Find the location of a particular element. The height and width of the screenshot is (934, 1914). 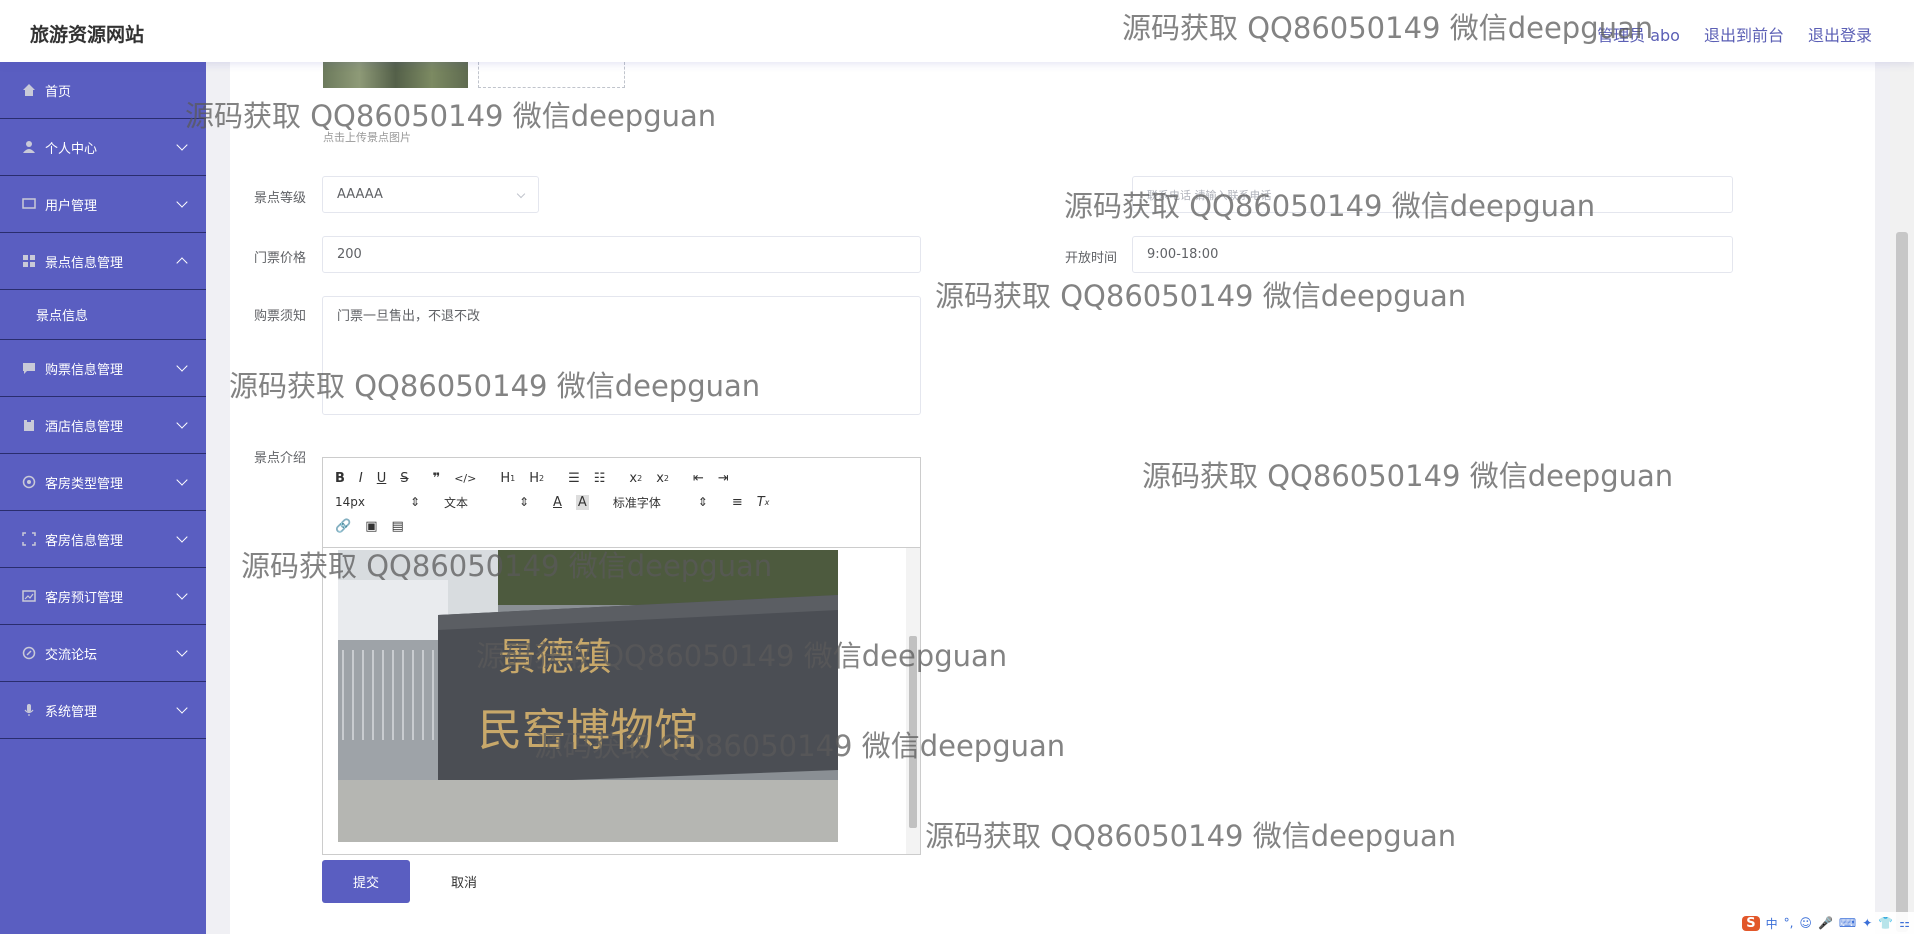

image-upload-box is located at coordinates (551, 75).